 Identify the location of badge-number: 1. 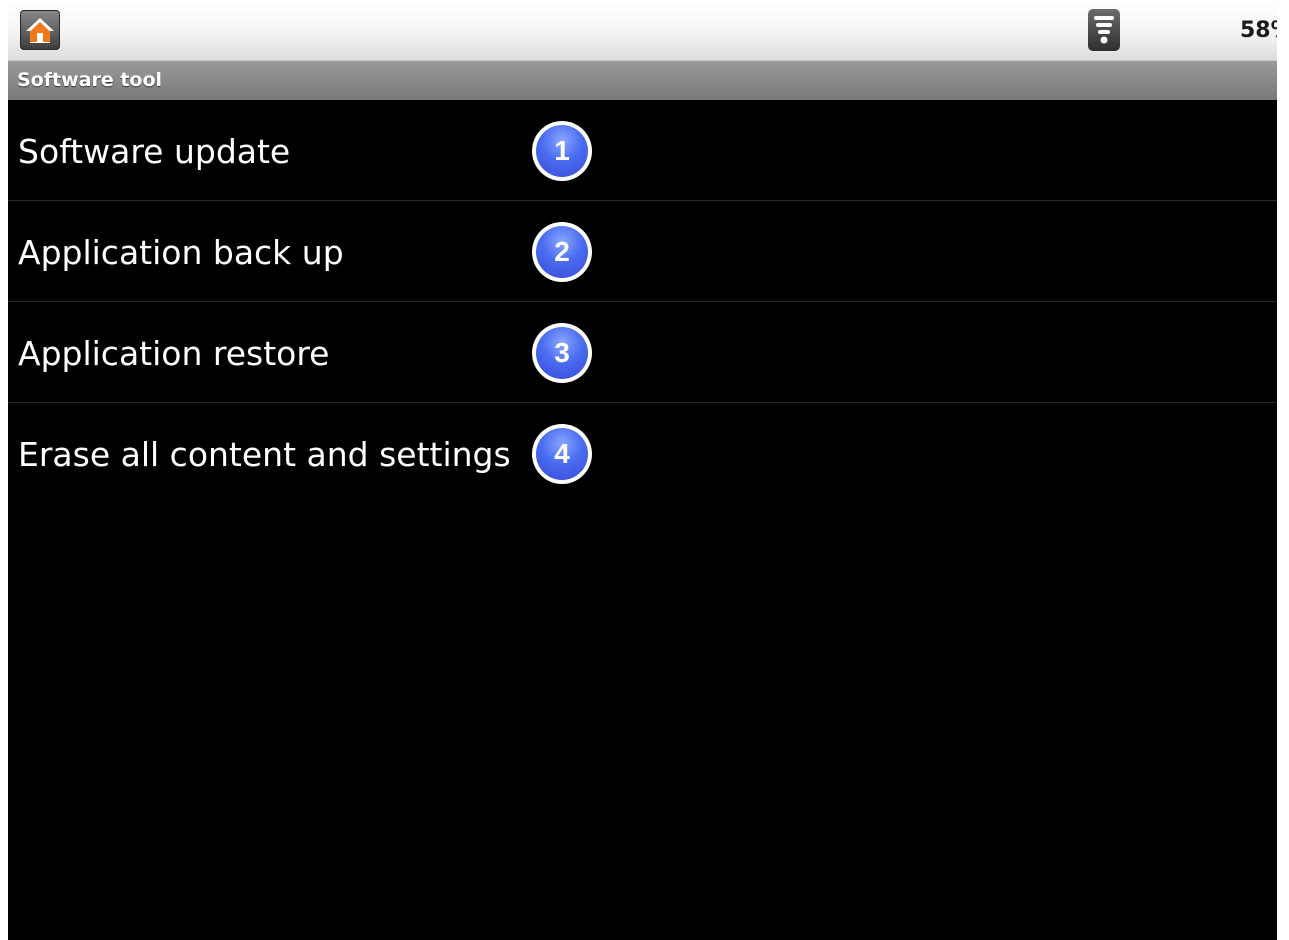
(562, 151).